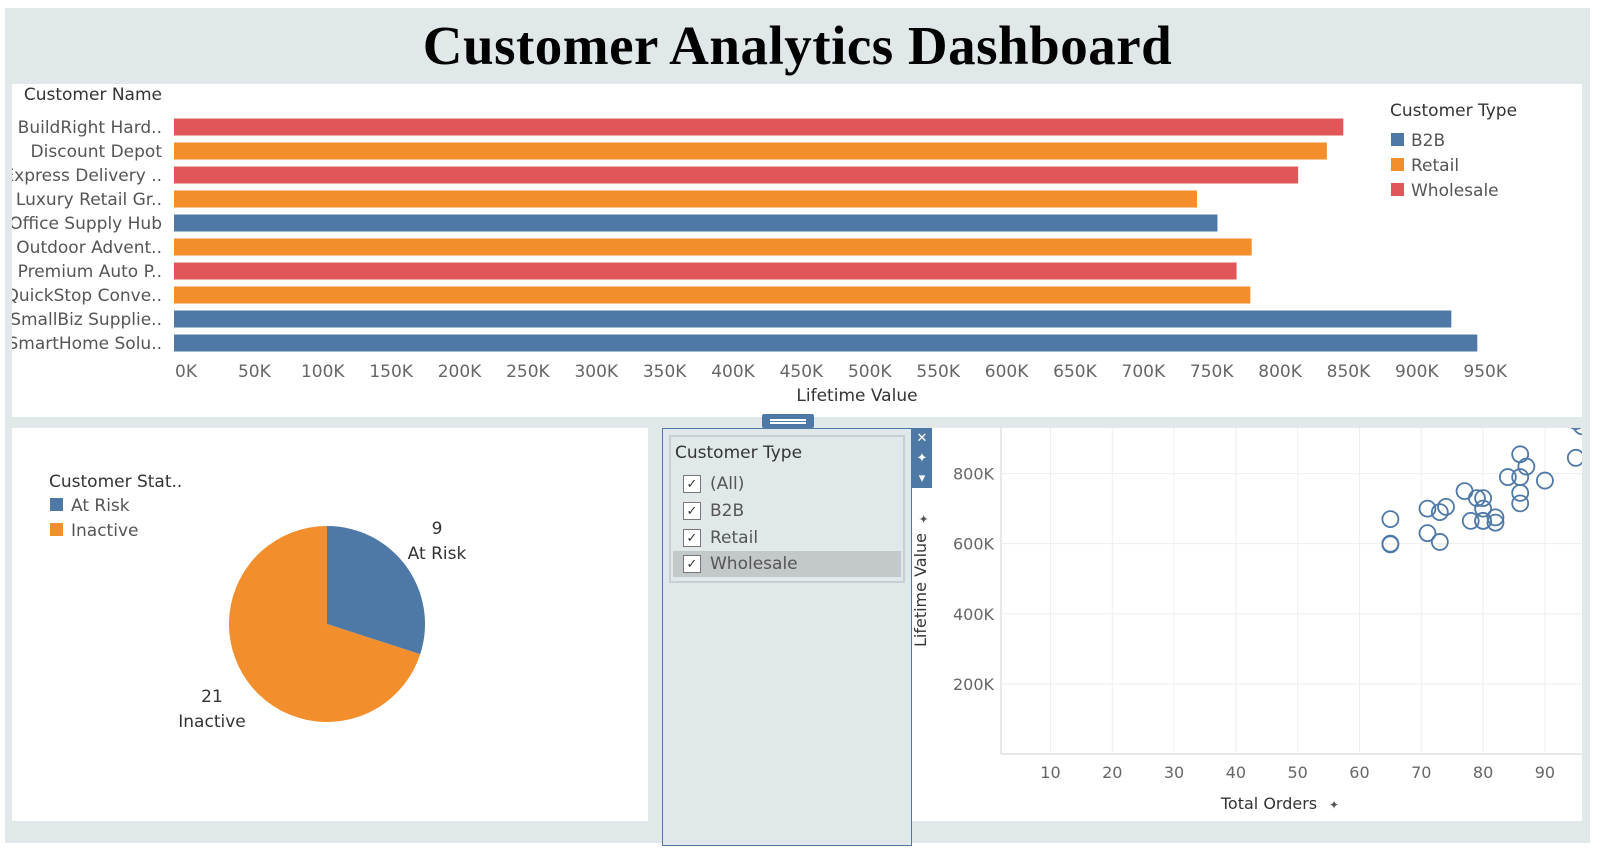 This screenshot has width=1601, height=848. I want to click on bar-category-label: Outdoor Advent.., so click(89, 248).